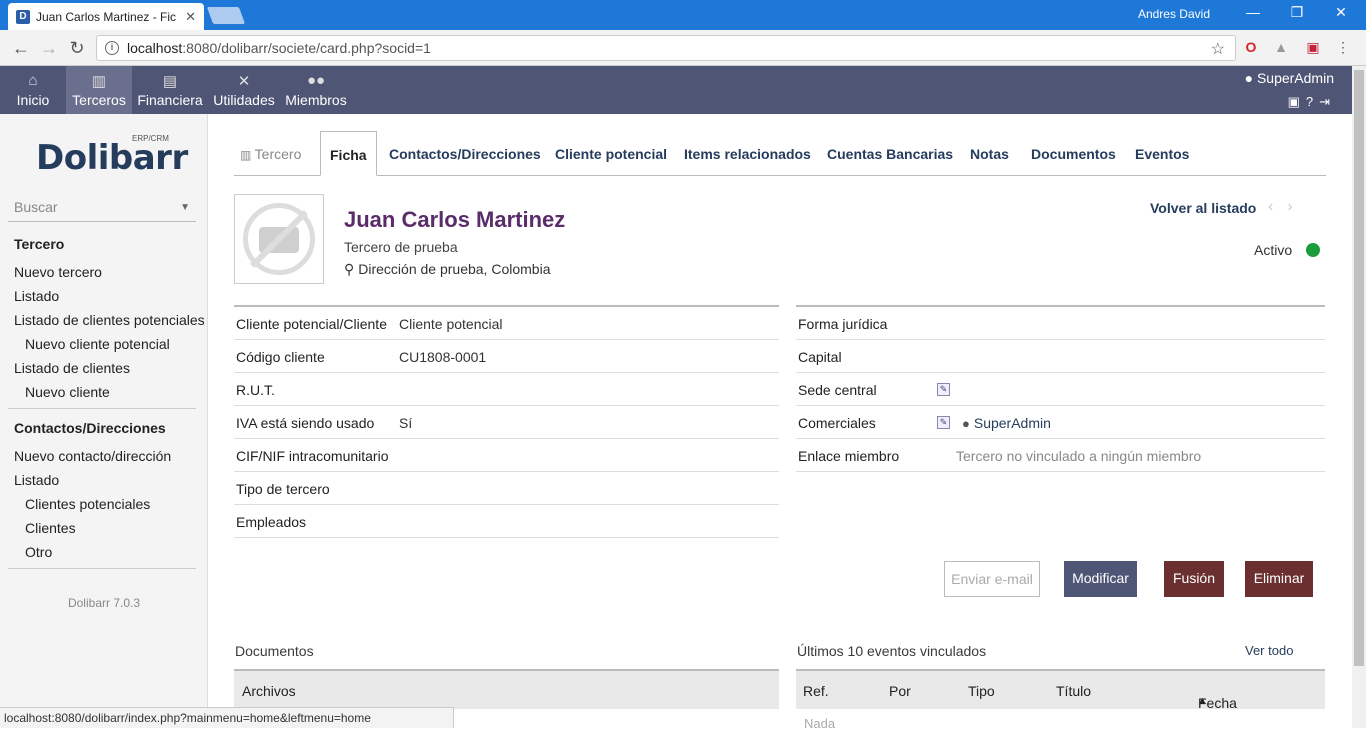 This screenshot has height=731, width=1366. I want to click on help-icon: ?, so click(1312, 101).